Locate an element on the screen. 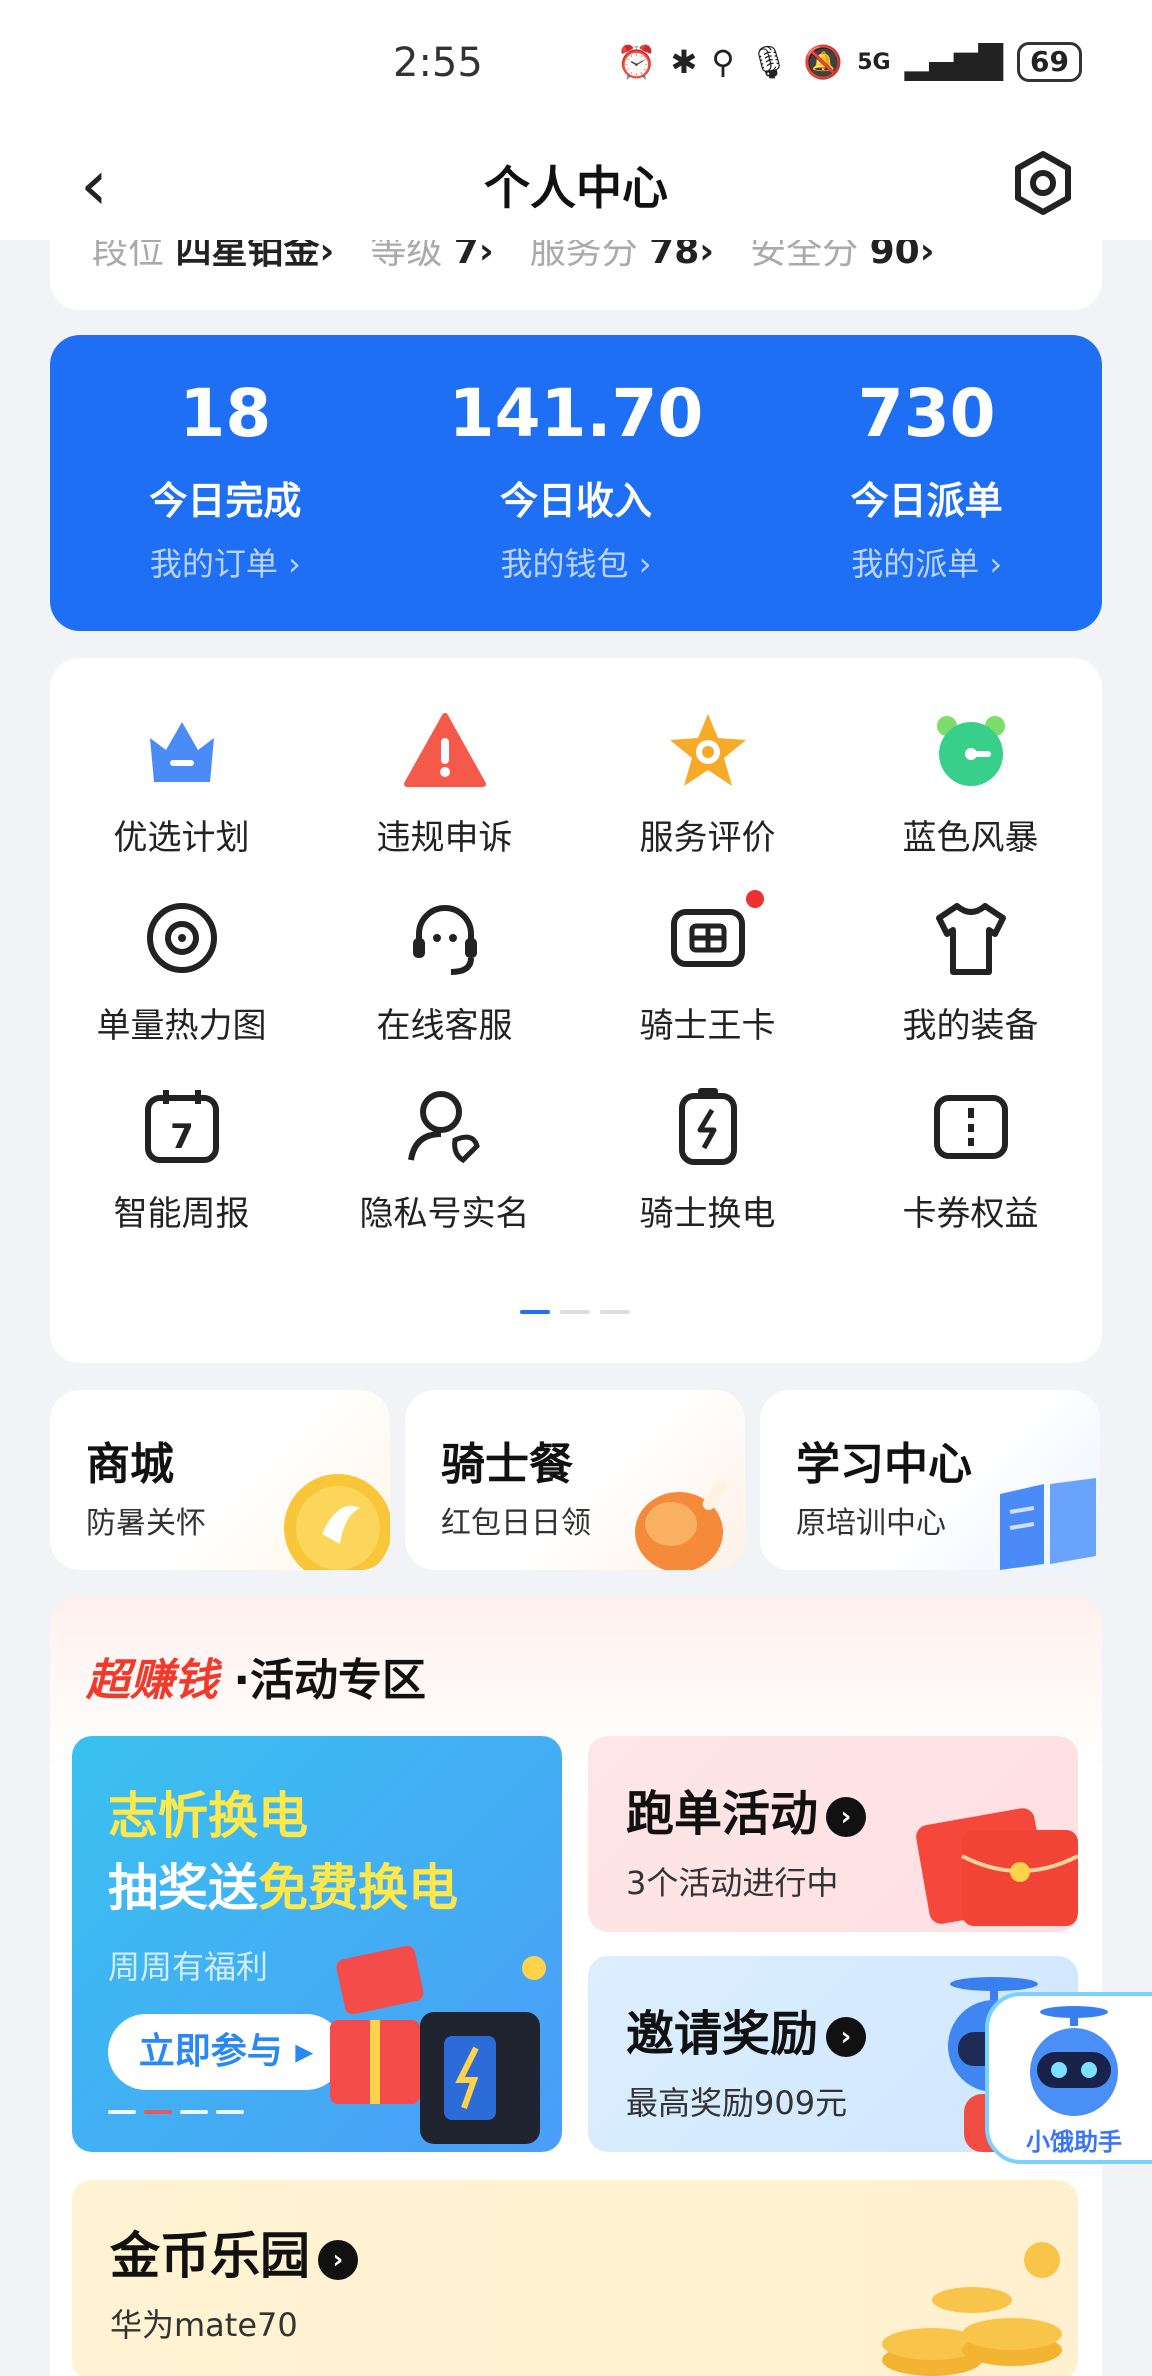  run-activity-card: 跑单活动 › 3个活动进行中 is located at coordinates (833, 1834).